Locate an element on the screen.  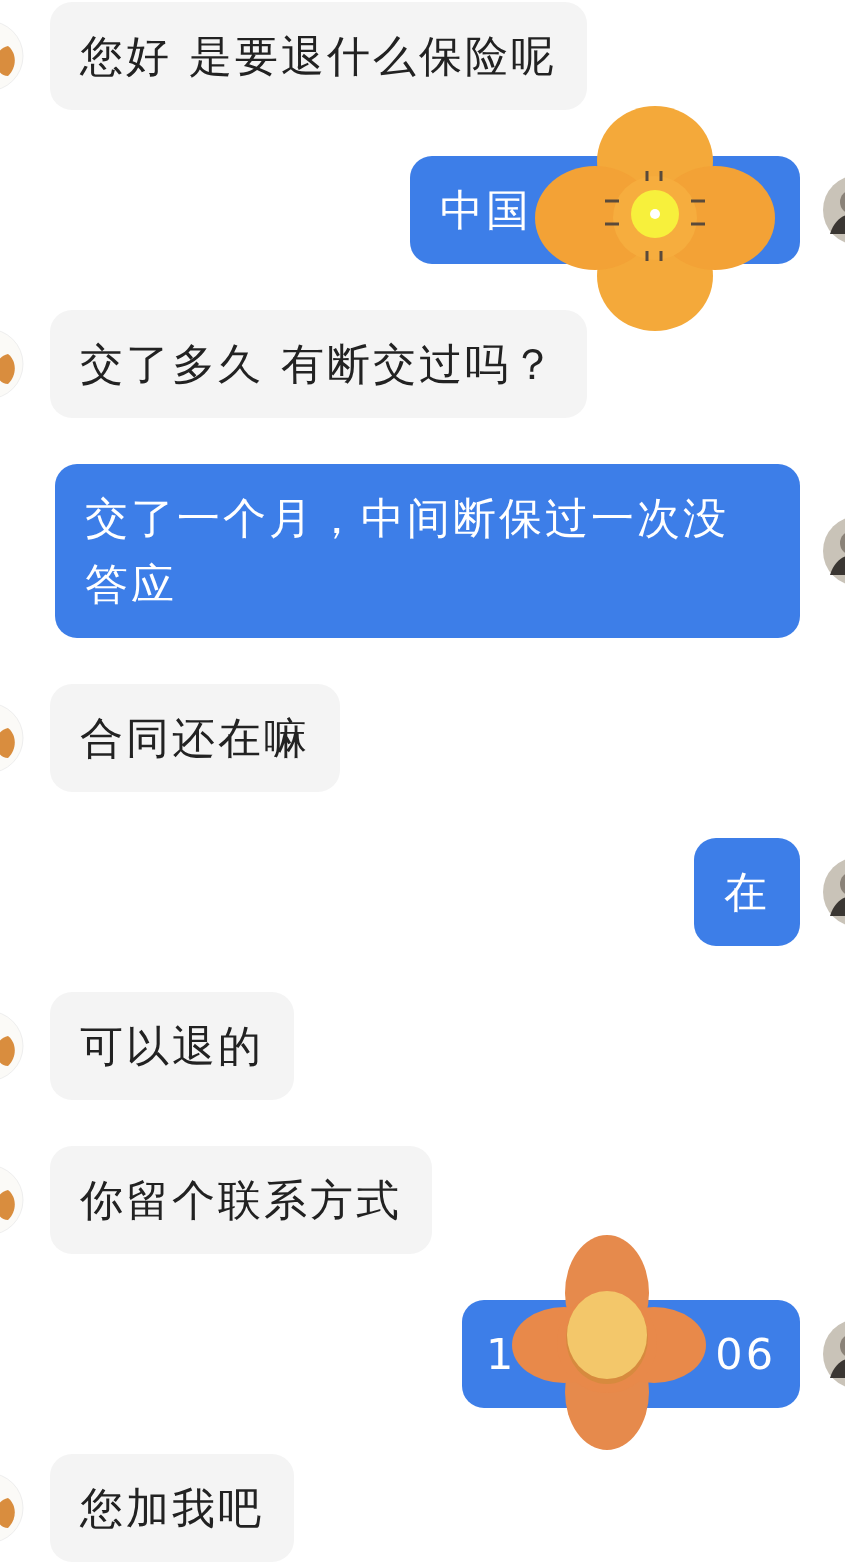
message-text: 06 is located at coordinates (745, 1354).